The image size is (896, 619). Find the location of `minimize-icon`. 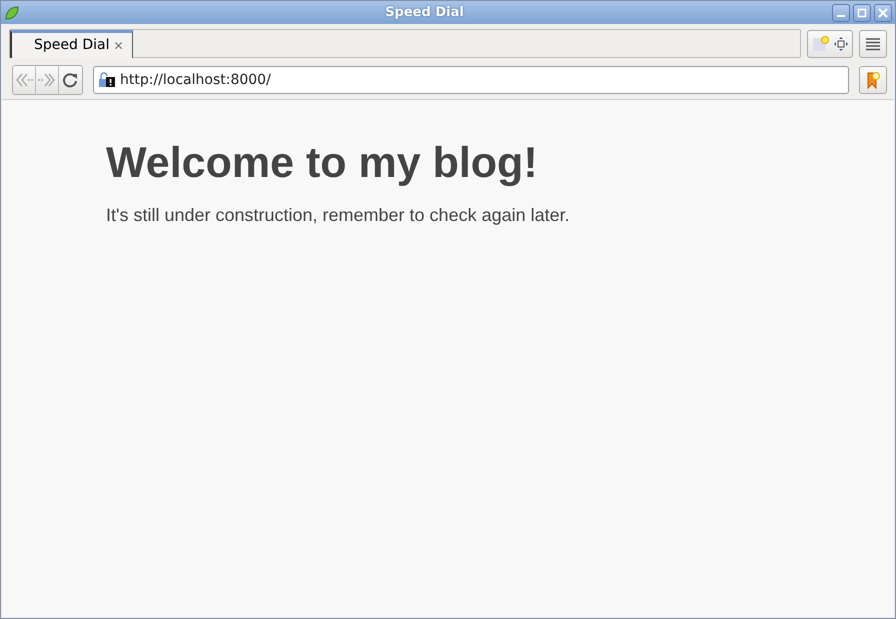

minimize-icon is located at coordinates (841, 15).